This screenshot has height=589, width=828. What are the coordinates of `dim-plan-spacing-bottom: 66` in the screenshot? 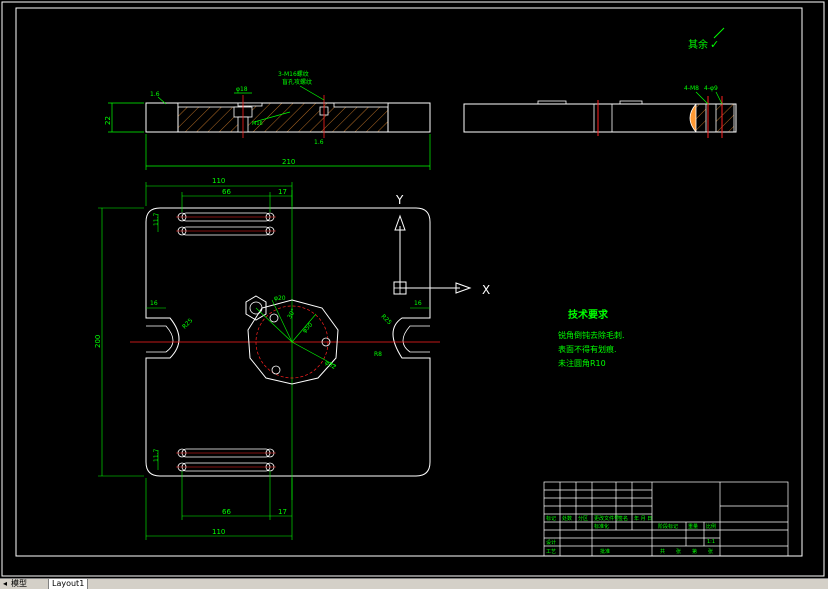 It's located at (226, 512).